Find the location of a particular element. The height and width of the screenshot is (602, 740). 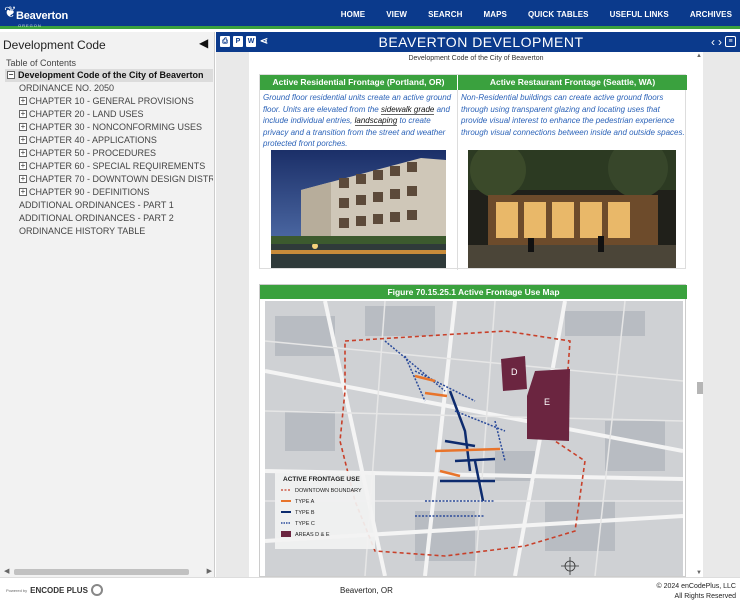

pdf-icon: P is located at coordinates (238, 41).